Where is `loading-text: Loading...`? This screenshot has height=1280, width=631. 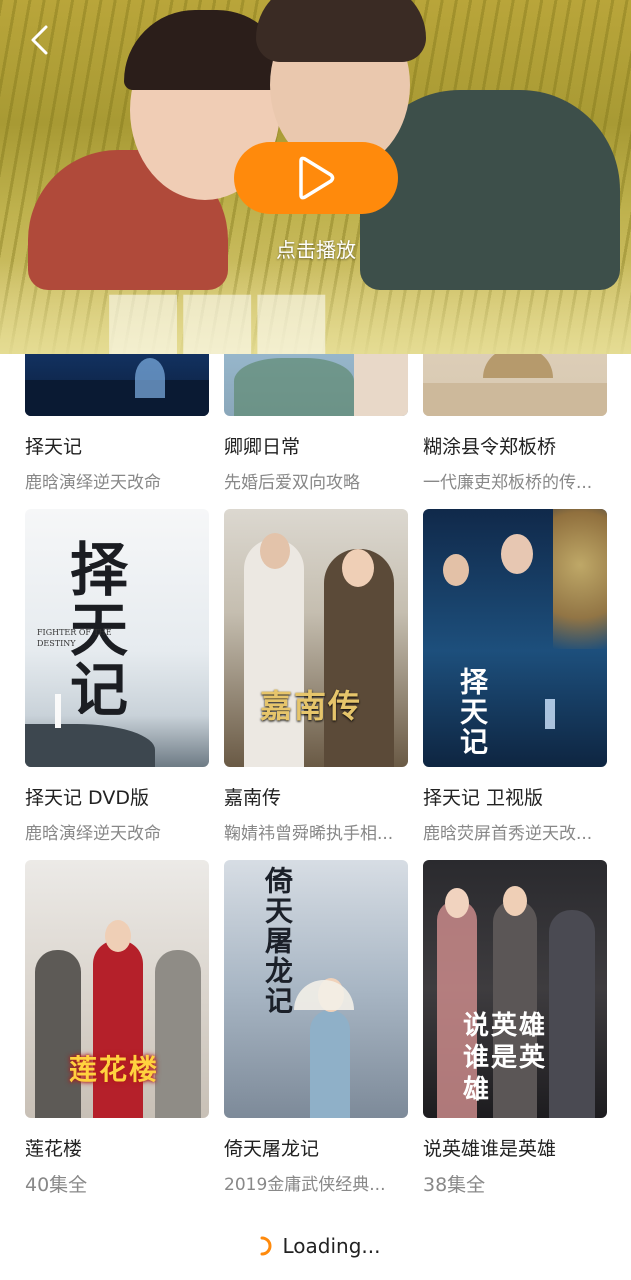 loading-text: Loading... is located at coordinates (331, 1246).